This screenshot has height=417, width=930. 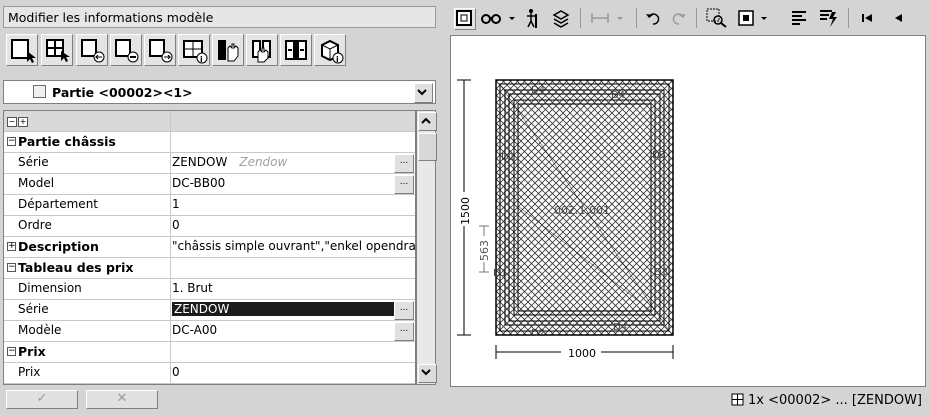 What do you see at coordinates (330, 50) in the screenshot?
I see `part-3d-info-button: i` at bounding box center [330, 50].